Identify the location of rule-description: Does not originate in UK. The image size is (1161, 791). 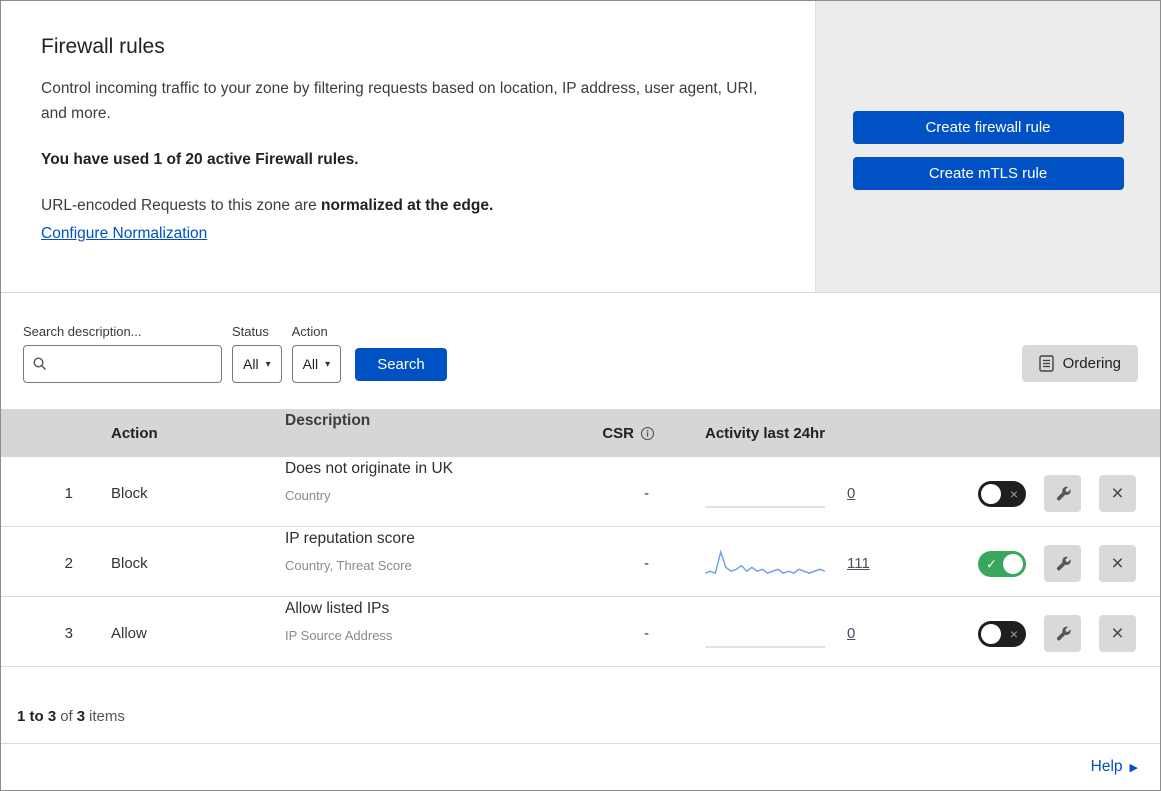
(369, 468).